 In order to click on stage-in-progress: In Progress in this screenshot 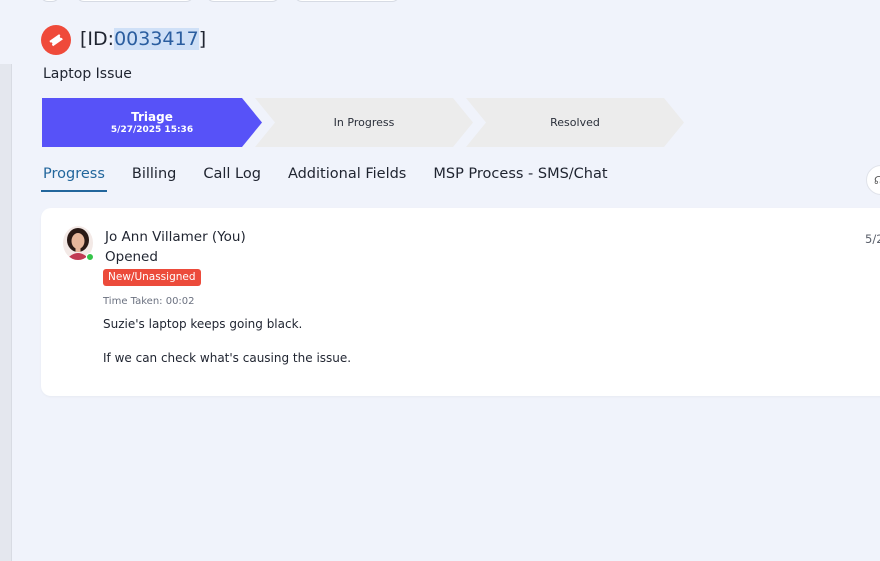, I will do `click(364, 122)`.